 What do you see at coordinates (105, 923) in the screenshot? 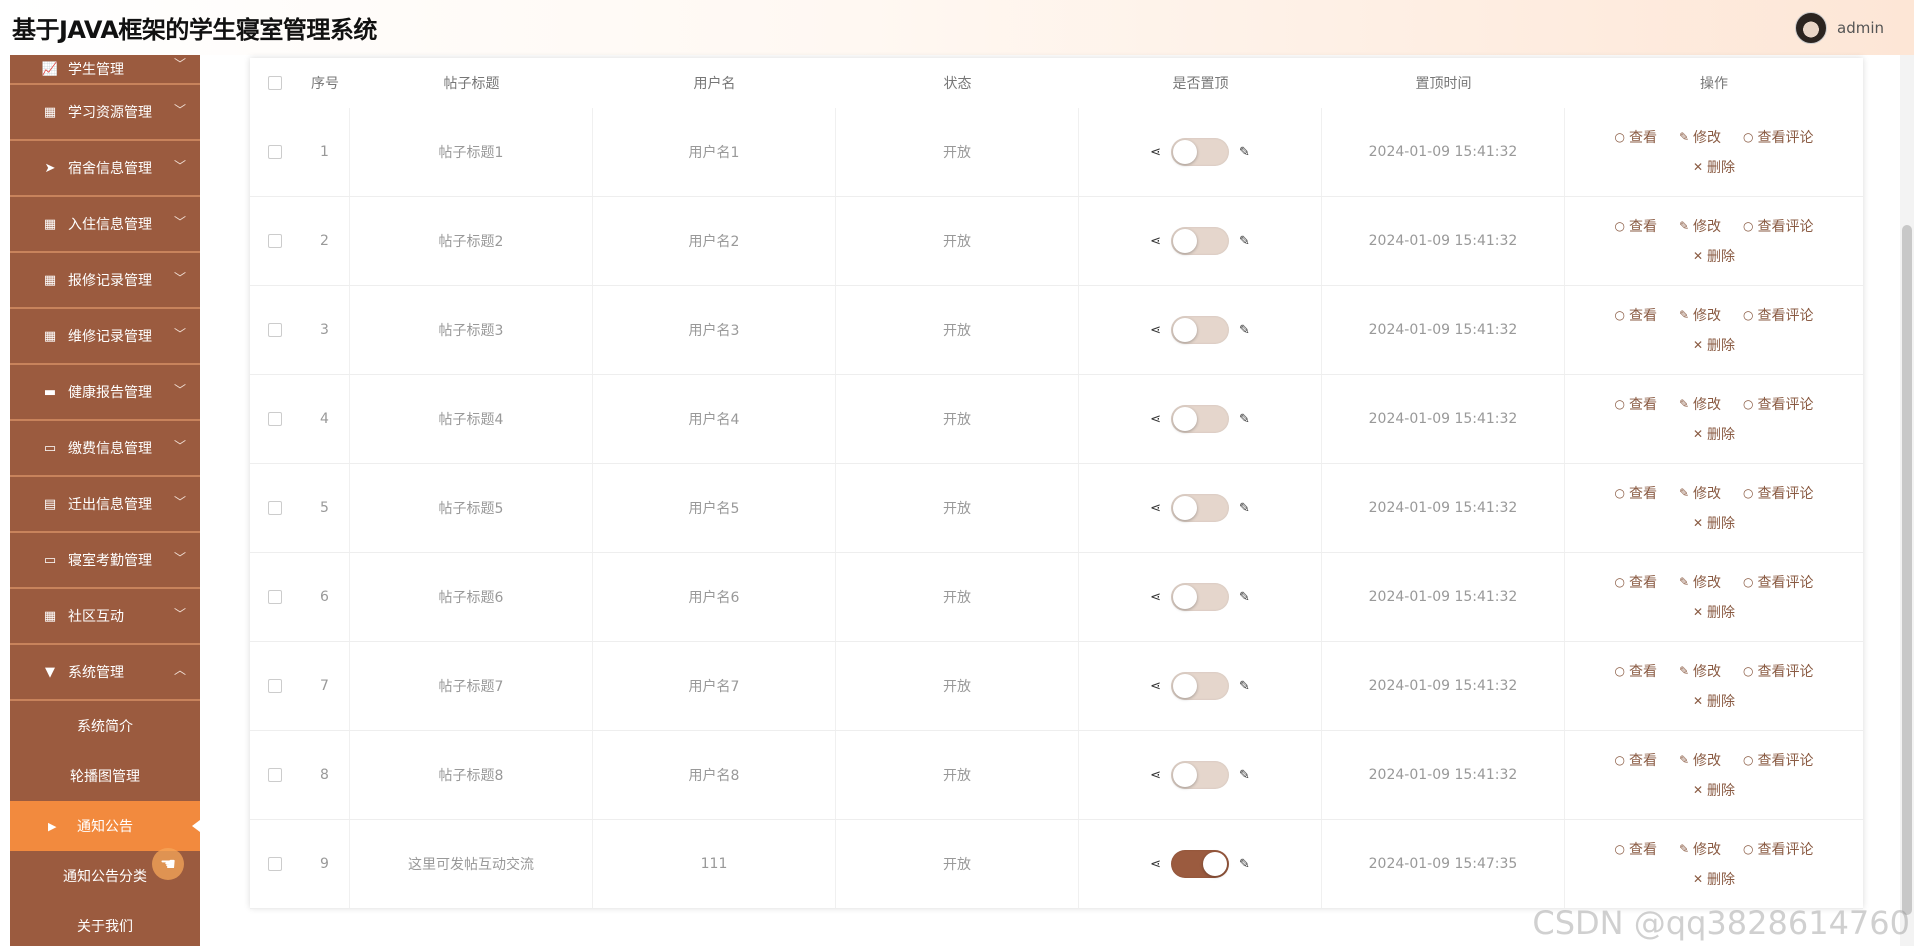
I see `submenu-item-4: 关于我们` at bounding box center [105, 923].